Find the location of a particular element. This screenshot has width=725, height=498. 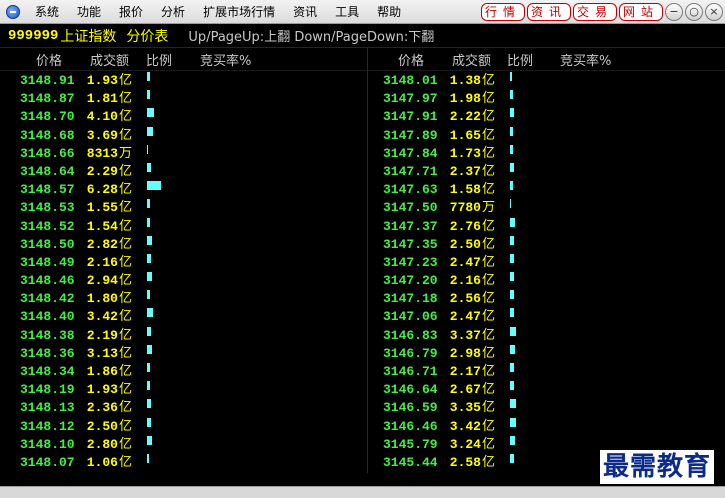

volume-unit: 万 is located at coordinates (489, 208).